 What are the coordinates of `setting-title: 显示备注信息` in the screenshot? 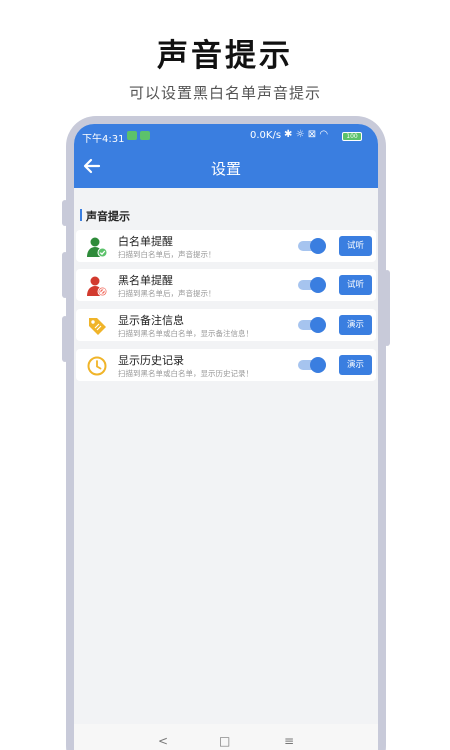 It's located at (151, 320).